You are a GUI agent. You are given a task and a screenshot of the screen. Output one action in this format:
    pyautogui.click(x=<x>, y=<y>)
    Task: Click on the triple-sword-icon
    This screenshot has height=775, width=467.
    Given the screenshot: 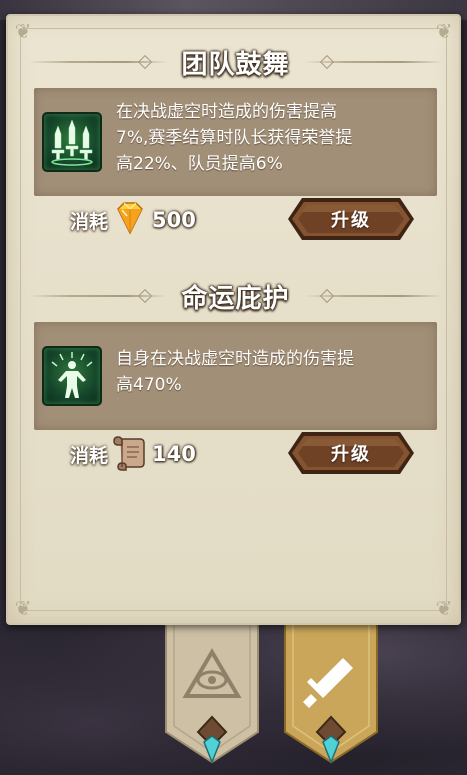 What is the action you would take?
    pyautogui.click(x=72, y=142)
    